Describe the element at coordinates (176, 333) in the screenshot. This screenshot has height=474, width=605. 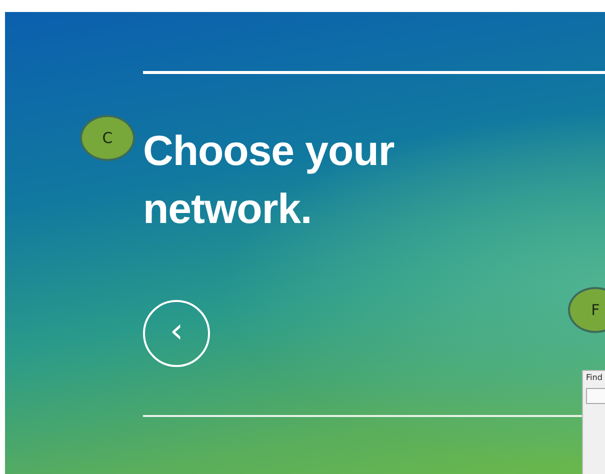
I see `back-button: ‹` at that location.